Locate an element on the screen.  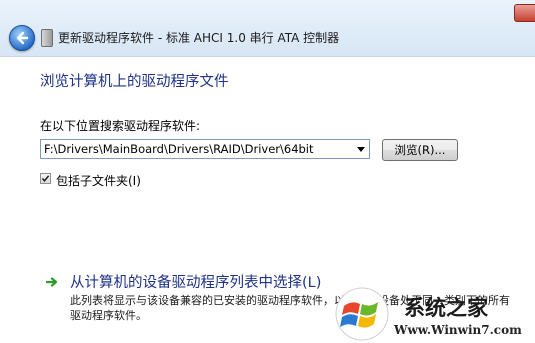
device-icon is located at coordinates (47, 38).